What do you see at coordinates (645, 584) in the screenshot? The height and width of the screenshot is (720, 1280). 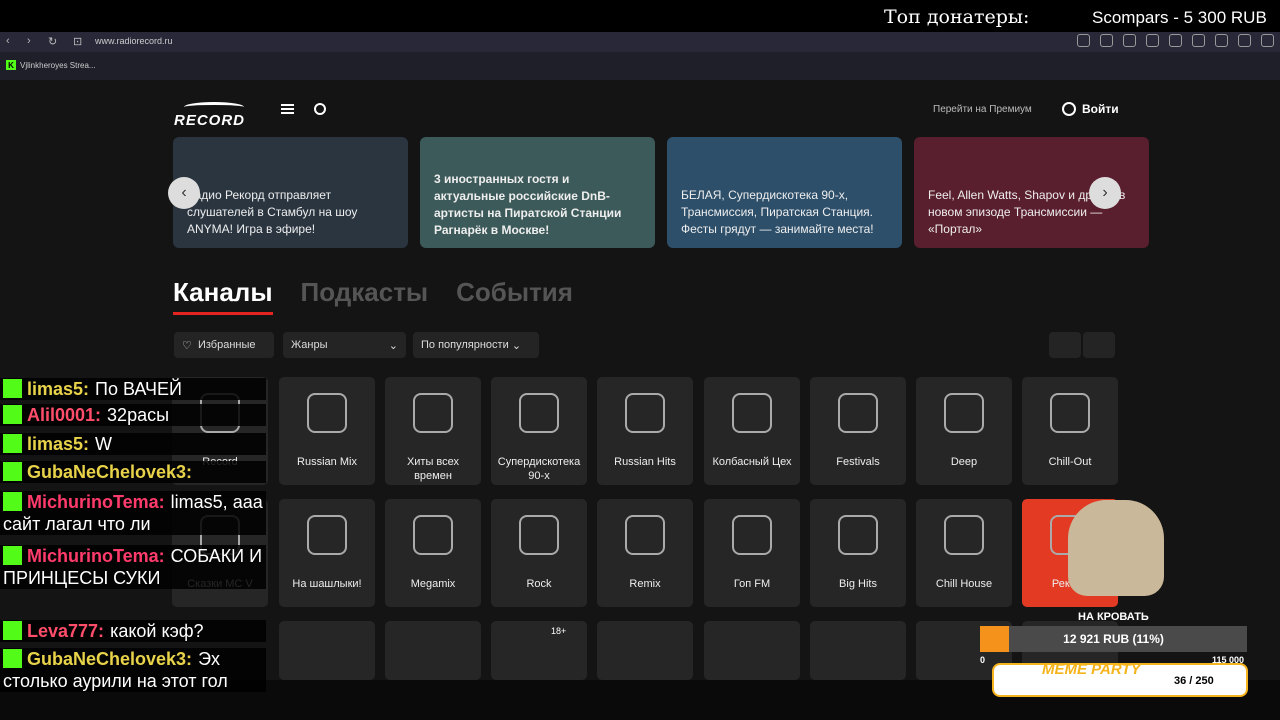 I see `channel-name: Remix` at bounding box center [645, 584].